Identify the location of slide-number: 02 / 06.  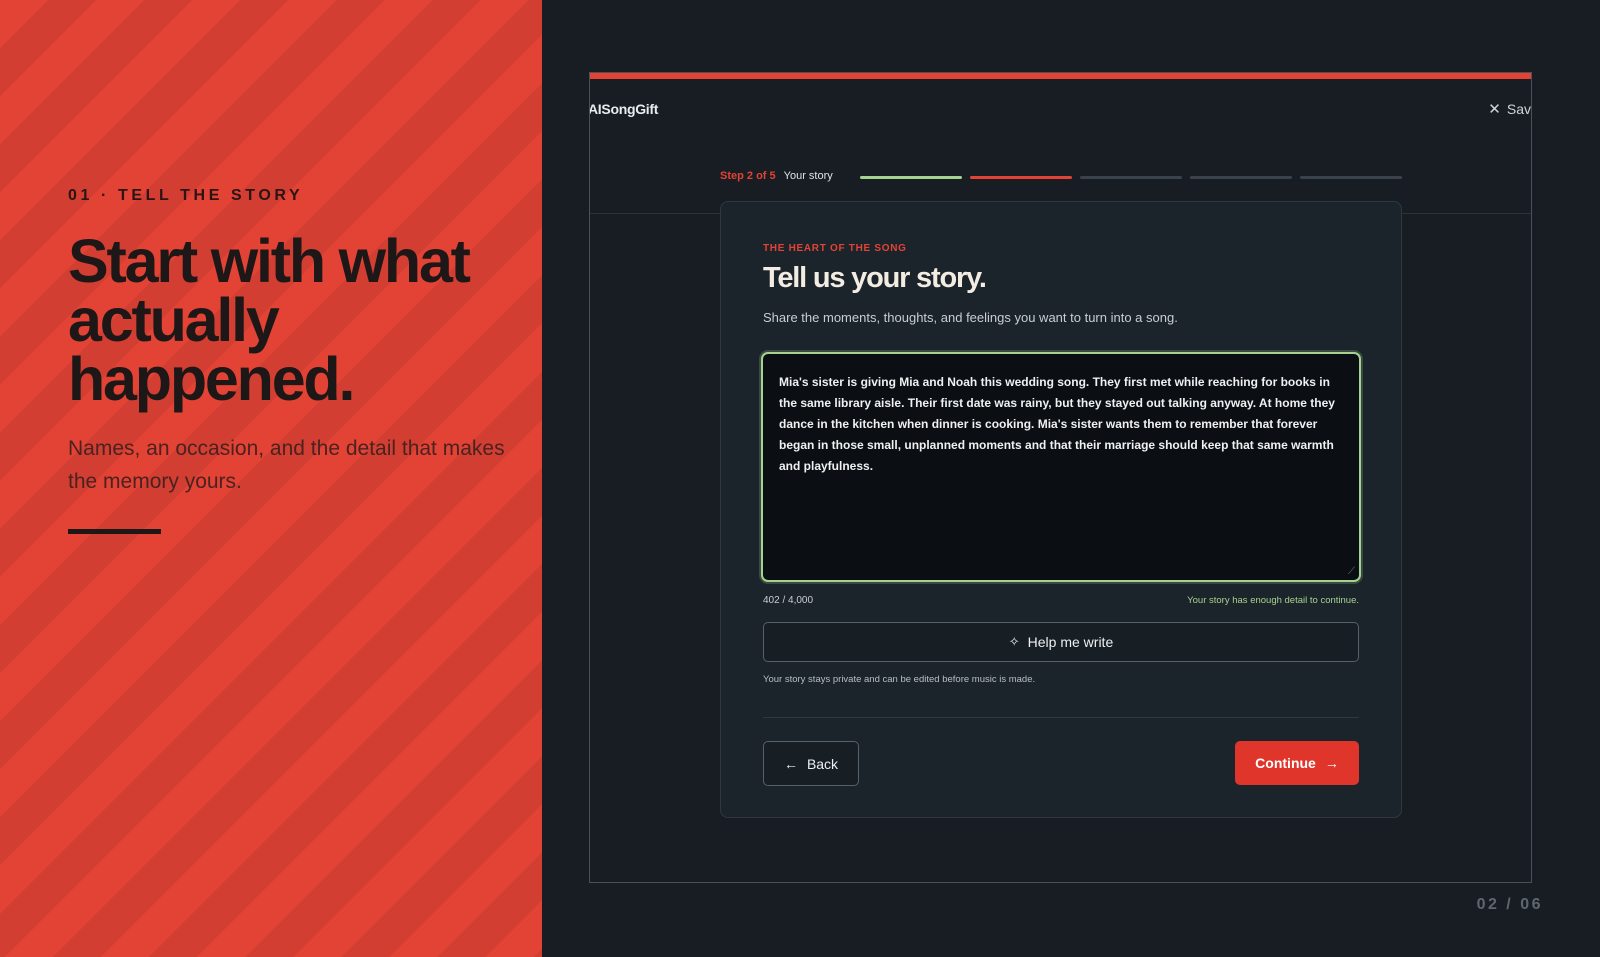
(1509, 904).